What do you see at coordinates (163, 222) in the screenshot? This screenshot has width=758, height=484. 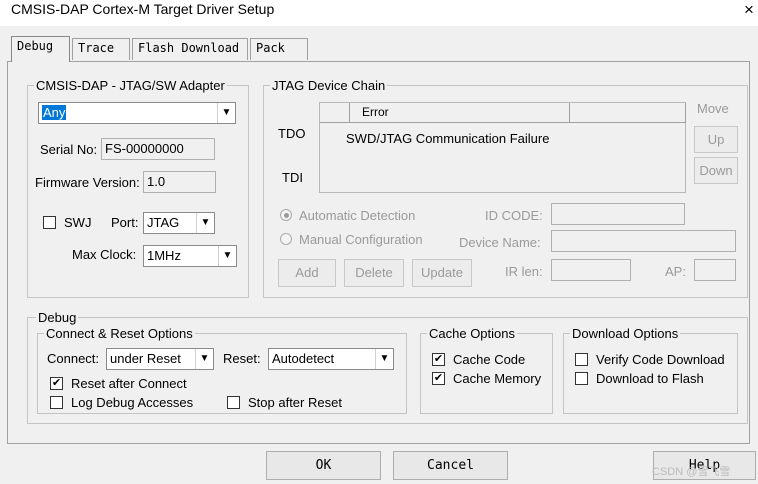 I see `port-select-value: JTAG` at bounding box center [163, 222].